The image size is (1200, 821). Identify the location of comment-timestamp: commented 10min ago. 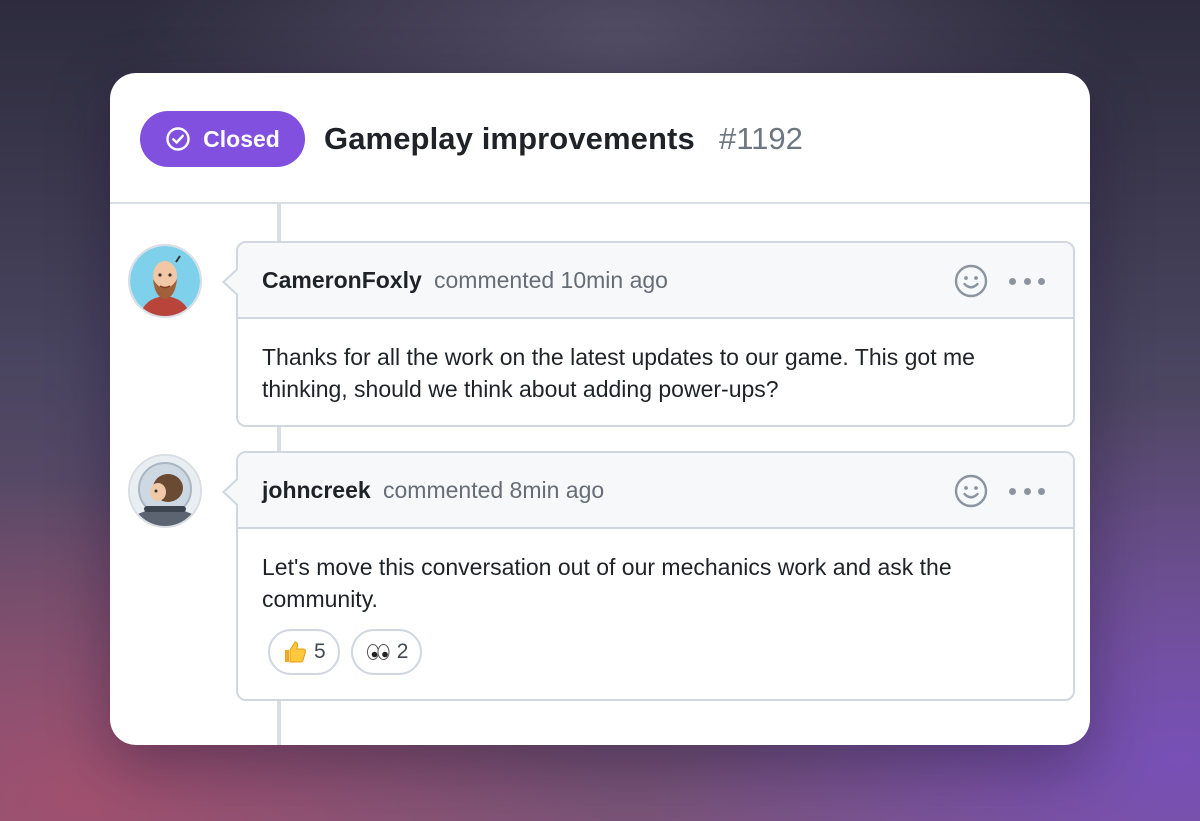
(551, 280).